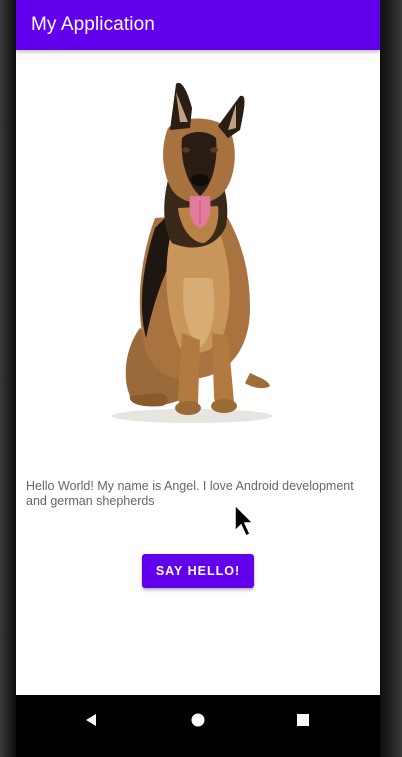 The height and width of the screenshot is (757, 402). I want to click on back-triangle-icon, so click(91, 720).